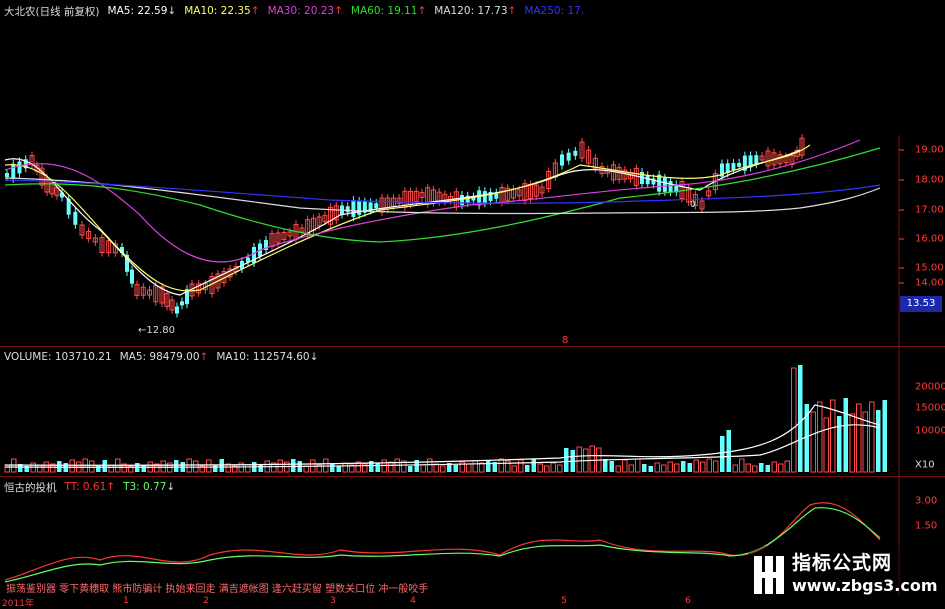 The width and height of the screenshot is (945, 609). I want to click on price-tick: 16.00, so click(929, 239).